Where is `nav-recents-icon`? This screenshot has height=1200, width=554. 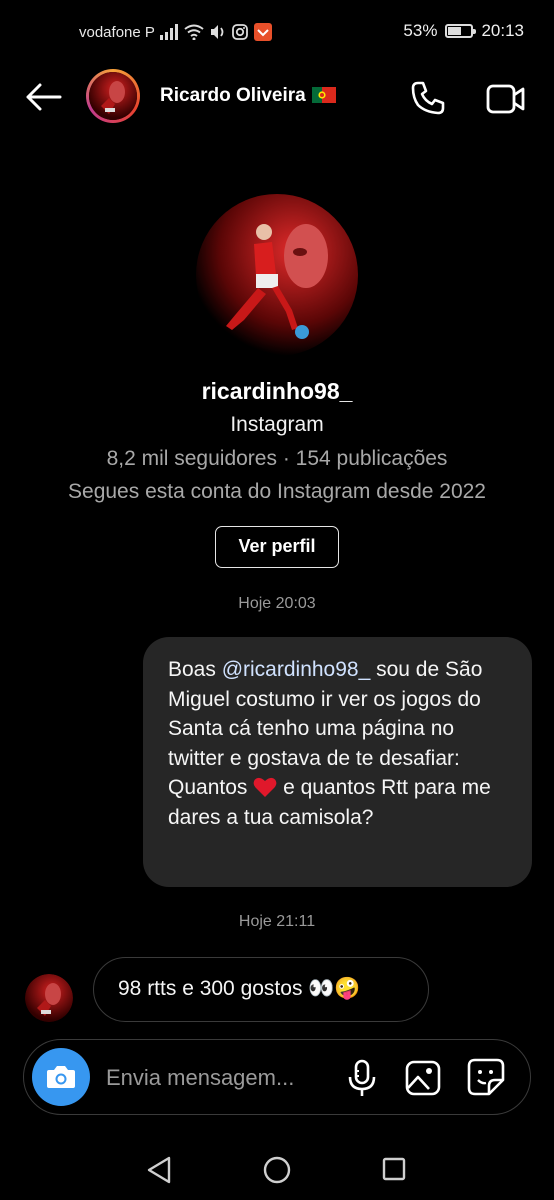
nav-recents-icon is located at coordinates (394, 1169).